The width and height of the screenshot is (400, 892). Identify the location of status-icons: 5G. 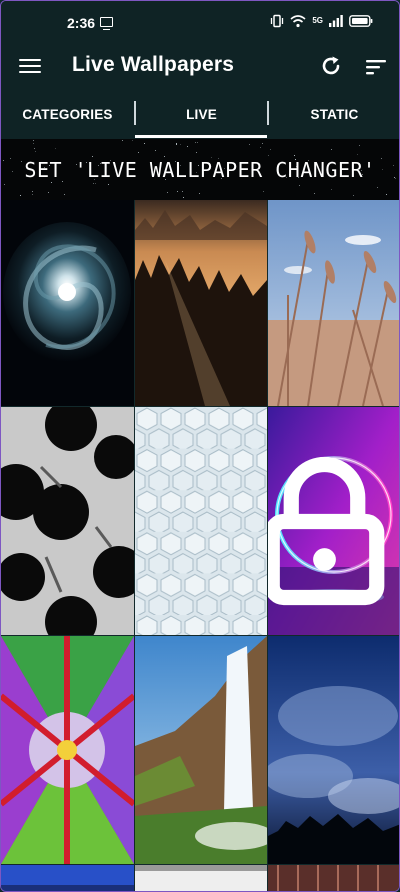
(321, 21).